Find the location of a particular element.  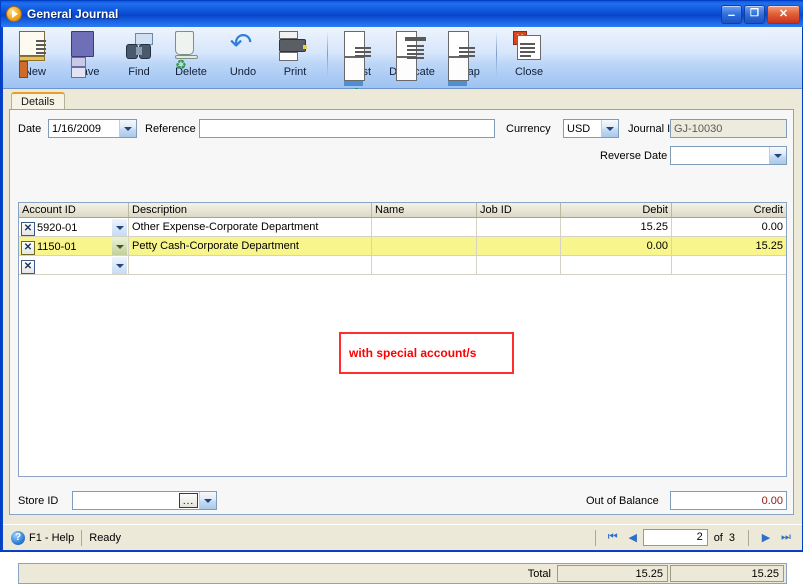

column-header-debit: Debit is located at coordinates (616, 210).